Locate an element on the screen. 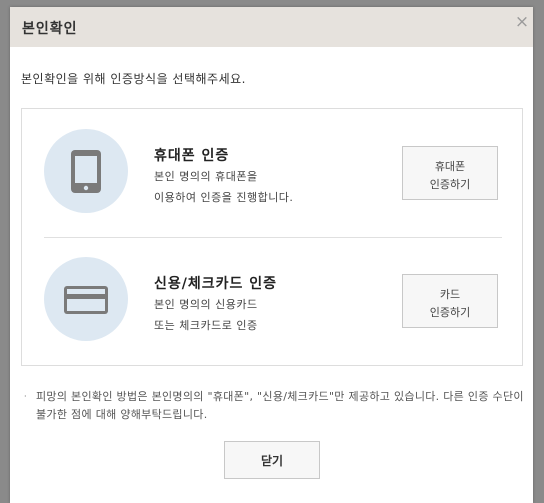  phone-verify-button-line1: 휴대폰 is located at coordinates (450, 166).